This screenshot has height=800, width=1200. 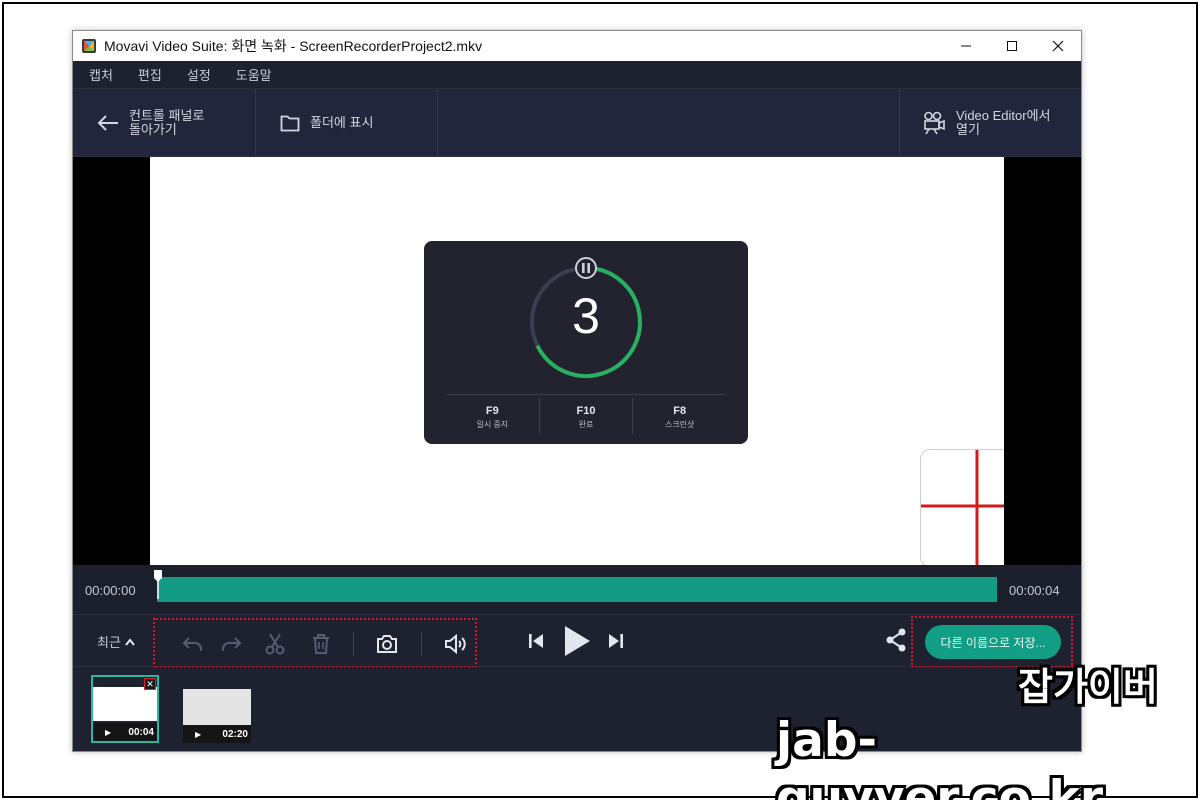 I want to click on close-button, so click(x=1058, y=46).